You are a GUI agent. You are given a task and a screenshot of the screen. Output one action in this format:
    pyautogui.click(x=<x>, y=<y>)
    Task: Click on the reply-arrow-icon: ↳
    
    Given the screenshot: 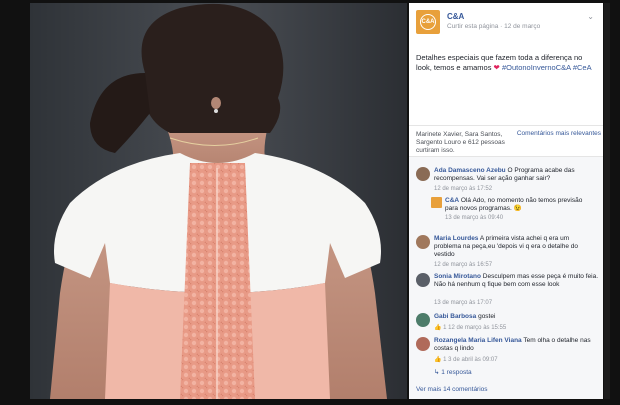 What is the action you would take?
    pyautogui.click(x=437, y=372)
    